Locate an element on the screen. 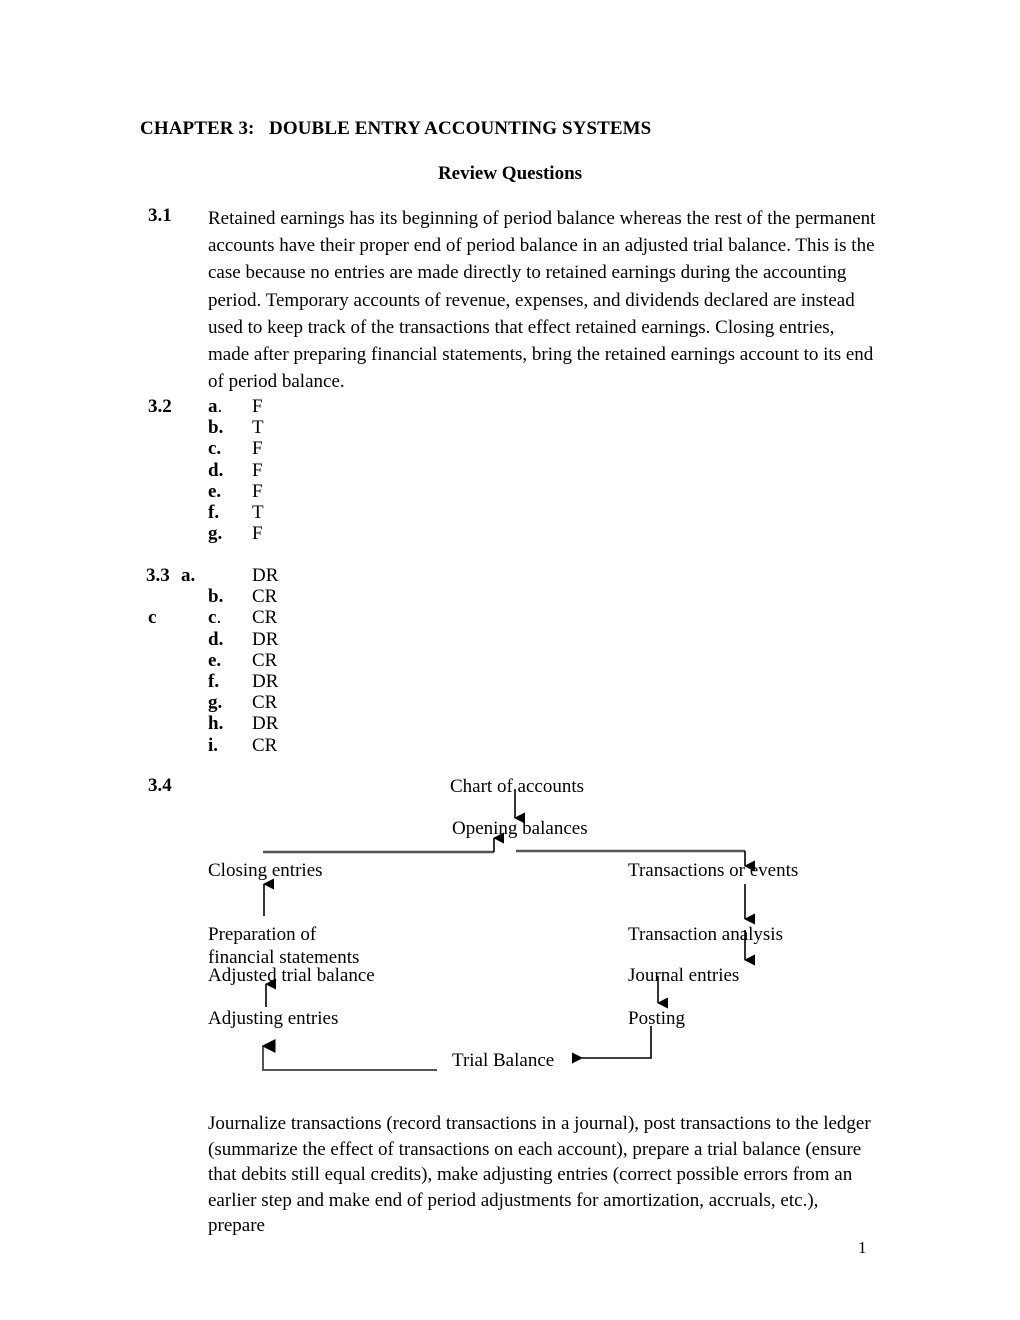  answer-row: f. DR is located at coordinates (243, 681).